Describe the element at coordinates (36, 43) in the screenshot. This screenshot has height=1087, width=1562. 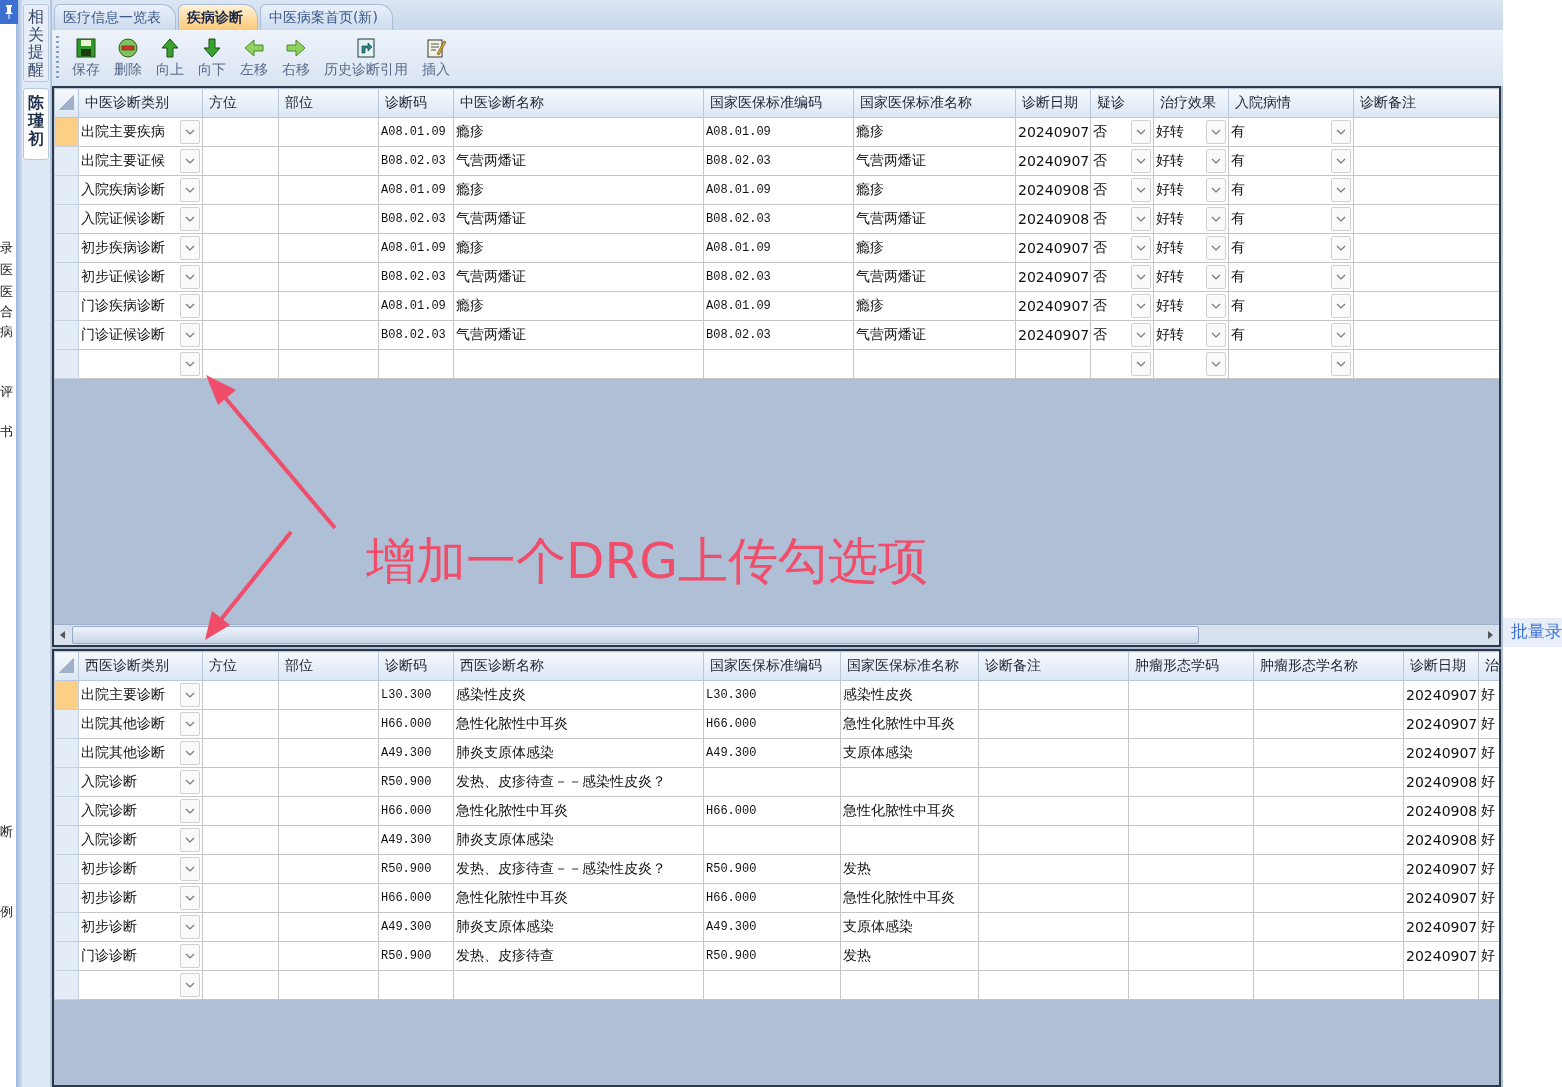
I see `vertical-tab: 相关提醒` at that location.